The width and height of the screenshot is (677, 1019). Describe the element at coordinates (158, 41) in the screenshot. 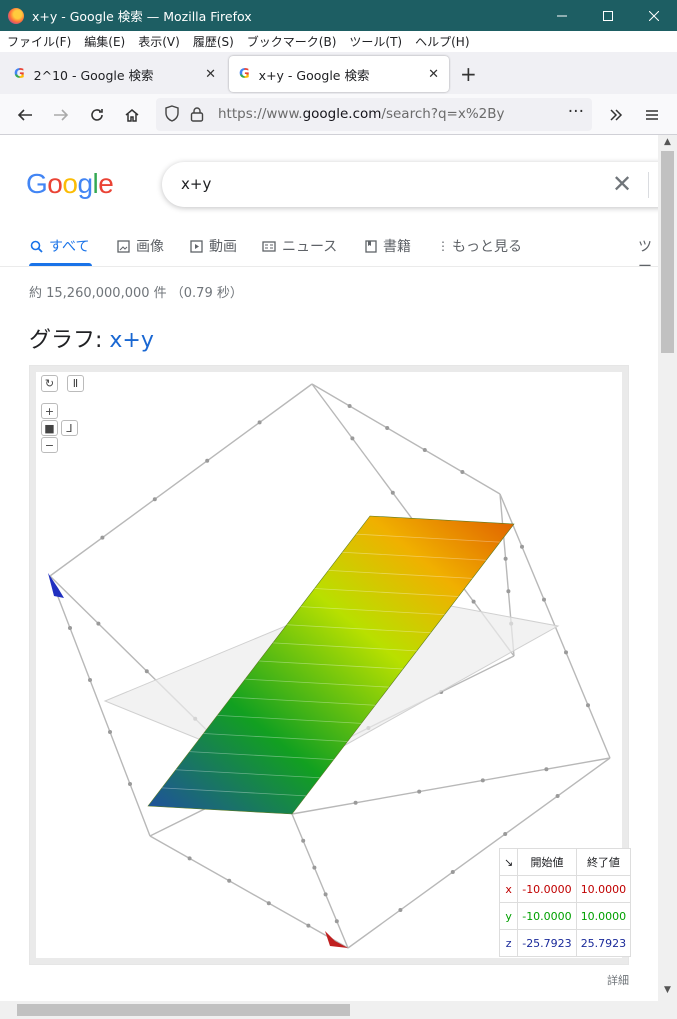

I see `menu-view: 表示(V)` at that location.